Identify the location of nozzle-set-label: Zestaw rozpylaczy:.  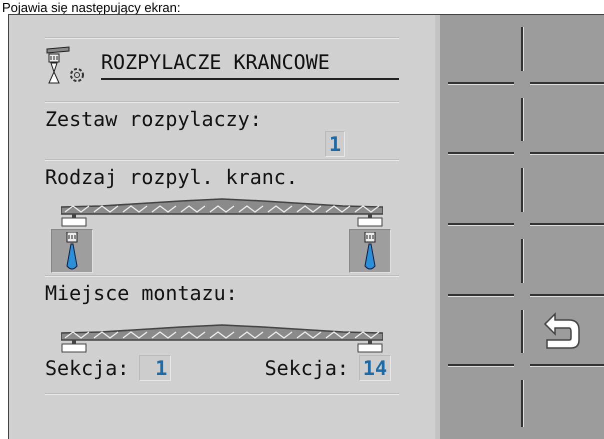
(154, 118).